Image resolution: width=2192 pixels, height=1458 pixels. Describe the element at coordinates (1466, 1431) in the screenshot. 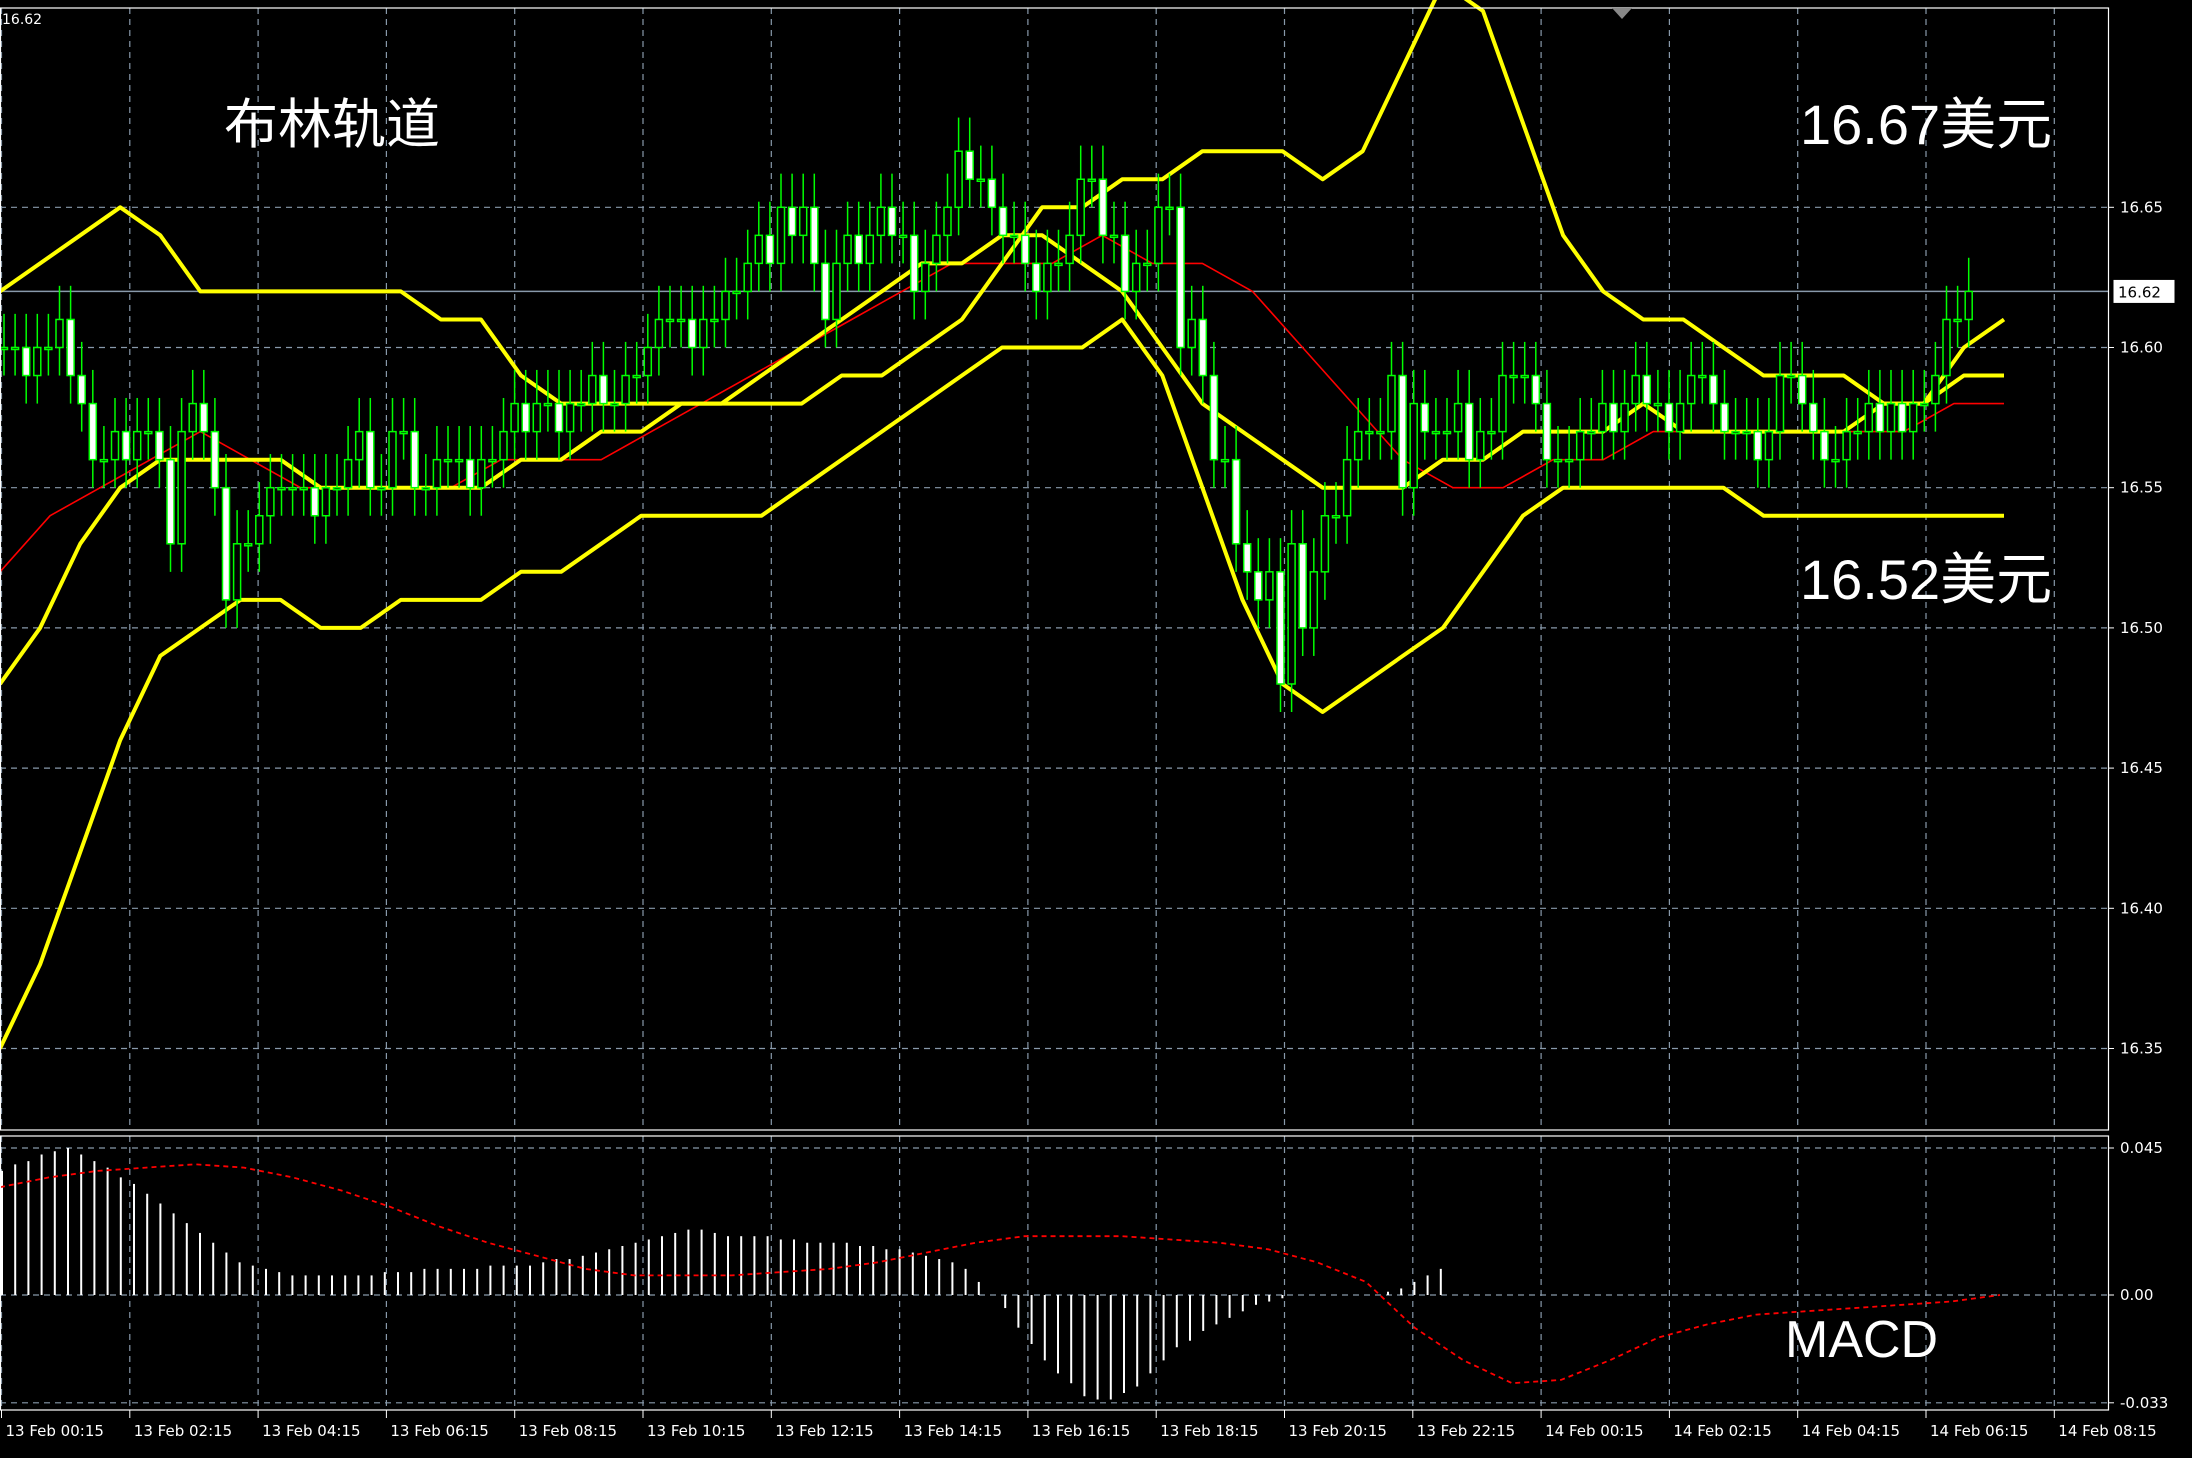

I see `time-tick-label: 13 Feb 22:15` at that location.